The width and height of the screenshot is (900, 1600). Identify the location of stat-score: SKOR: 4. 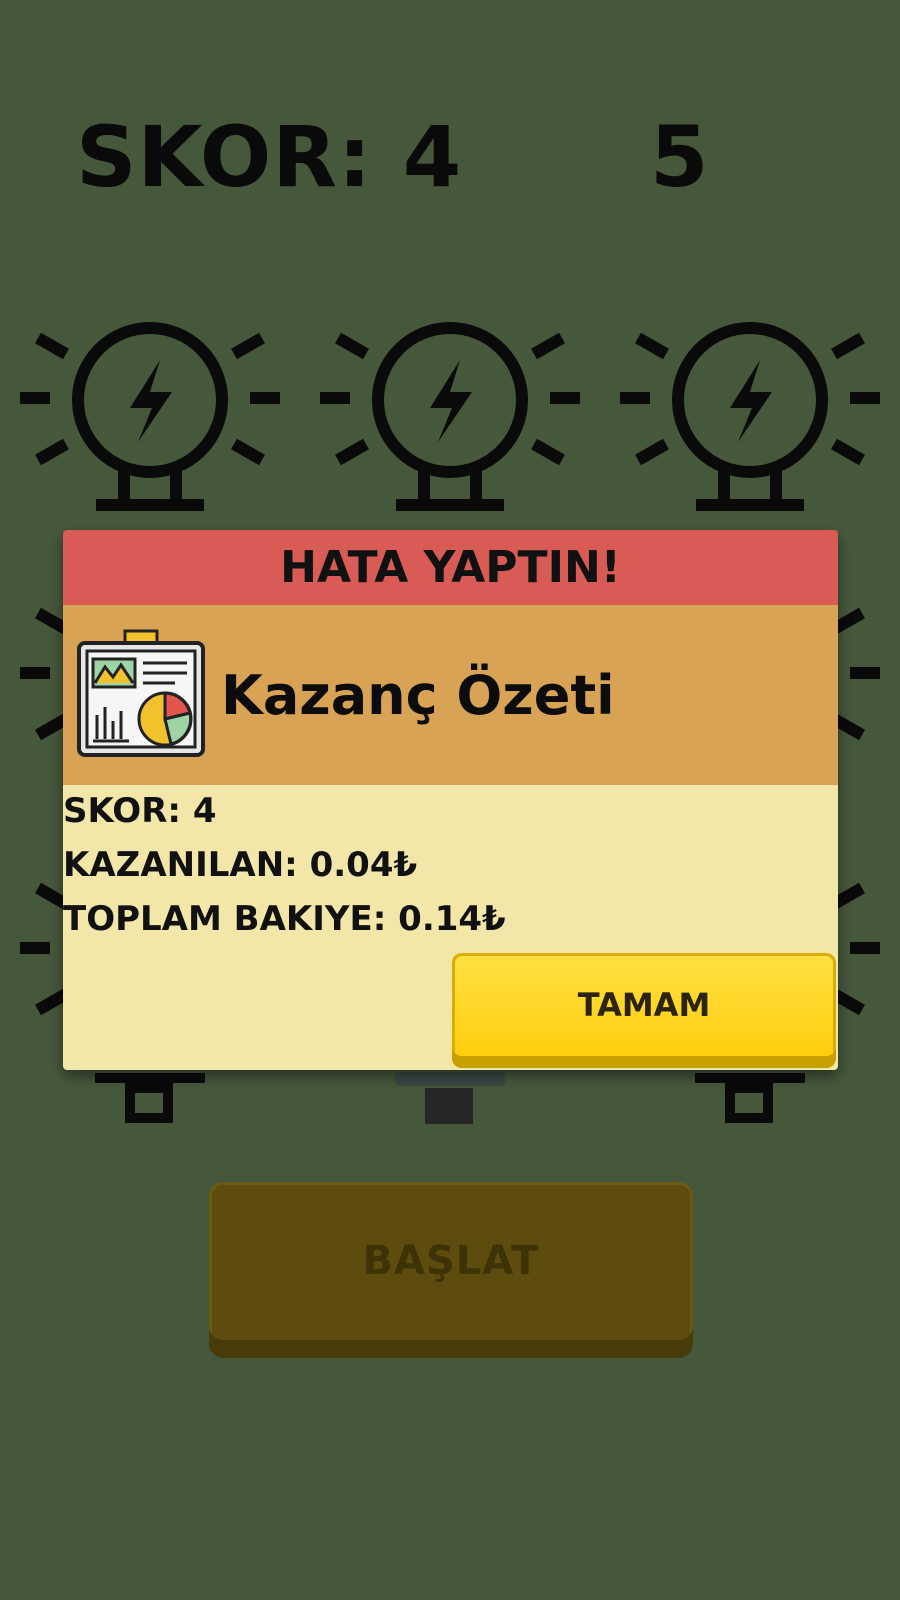
(140, 811).